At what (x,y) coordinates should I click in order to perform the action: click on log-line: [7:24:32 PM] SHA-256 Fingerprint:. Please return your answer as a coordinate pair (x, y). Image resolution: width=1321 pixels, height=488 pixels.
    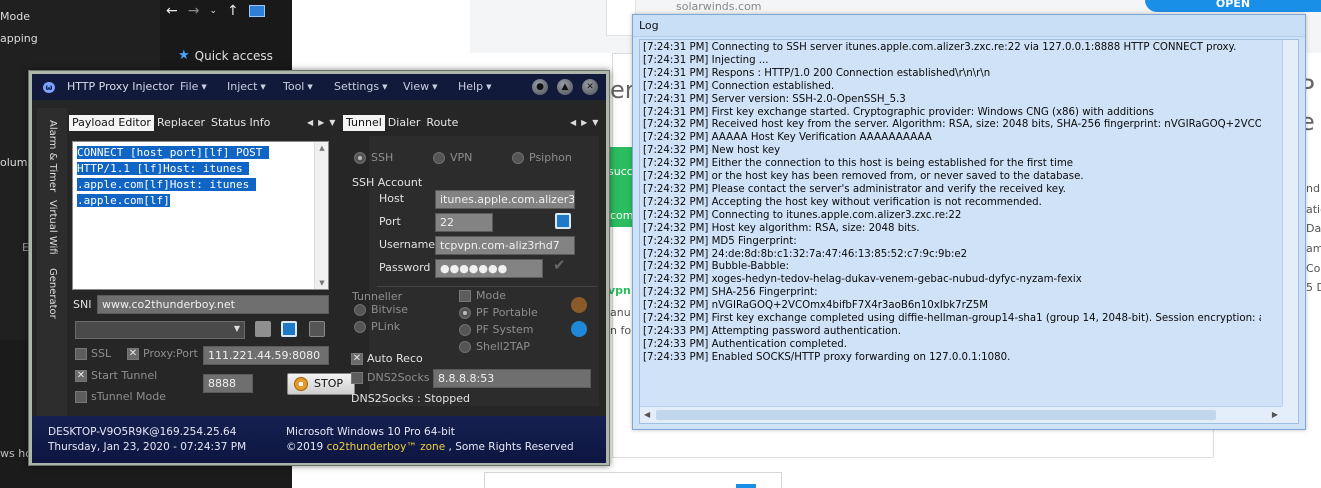
    Looking at the image, I should click on (730, 293).